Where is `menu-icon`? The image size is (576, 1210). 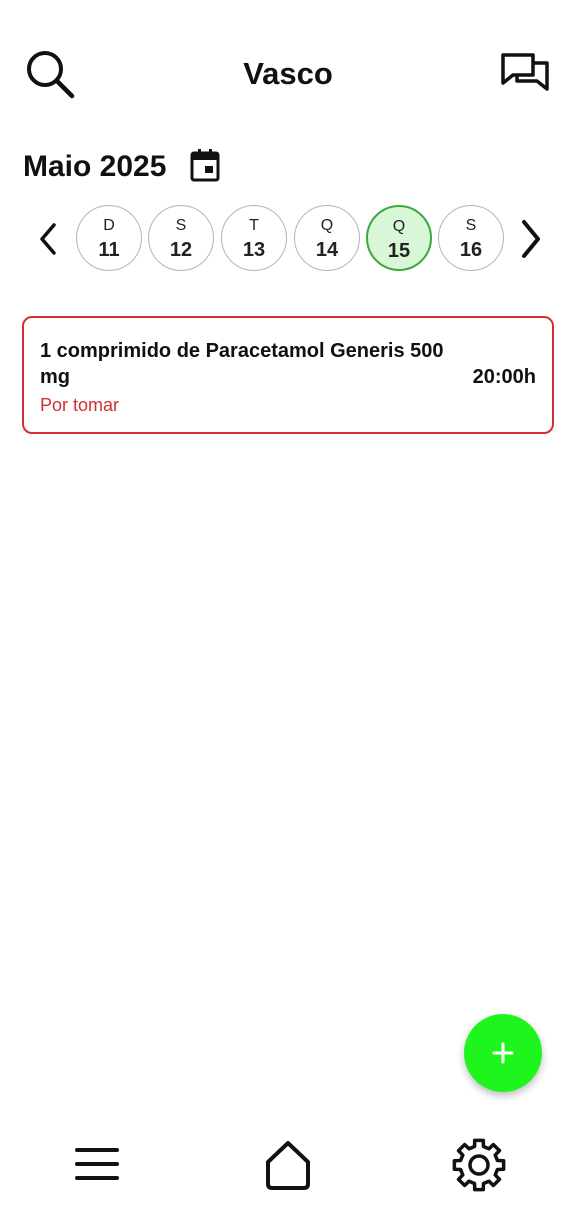 menu-icon is located at coordinates (97, 1164).